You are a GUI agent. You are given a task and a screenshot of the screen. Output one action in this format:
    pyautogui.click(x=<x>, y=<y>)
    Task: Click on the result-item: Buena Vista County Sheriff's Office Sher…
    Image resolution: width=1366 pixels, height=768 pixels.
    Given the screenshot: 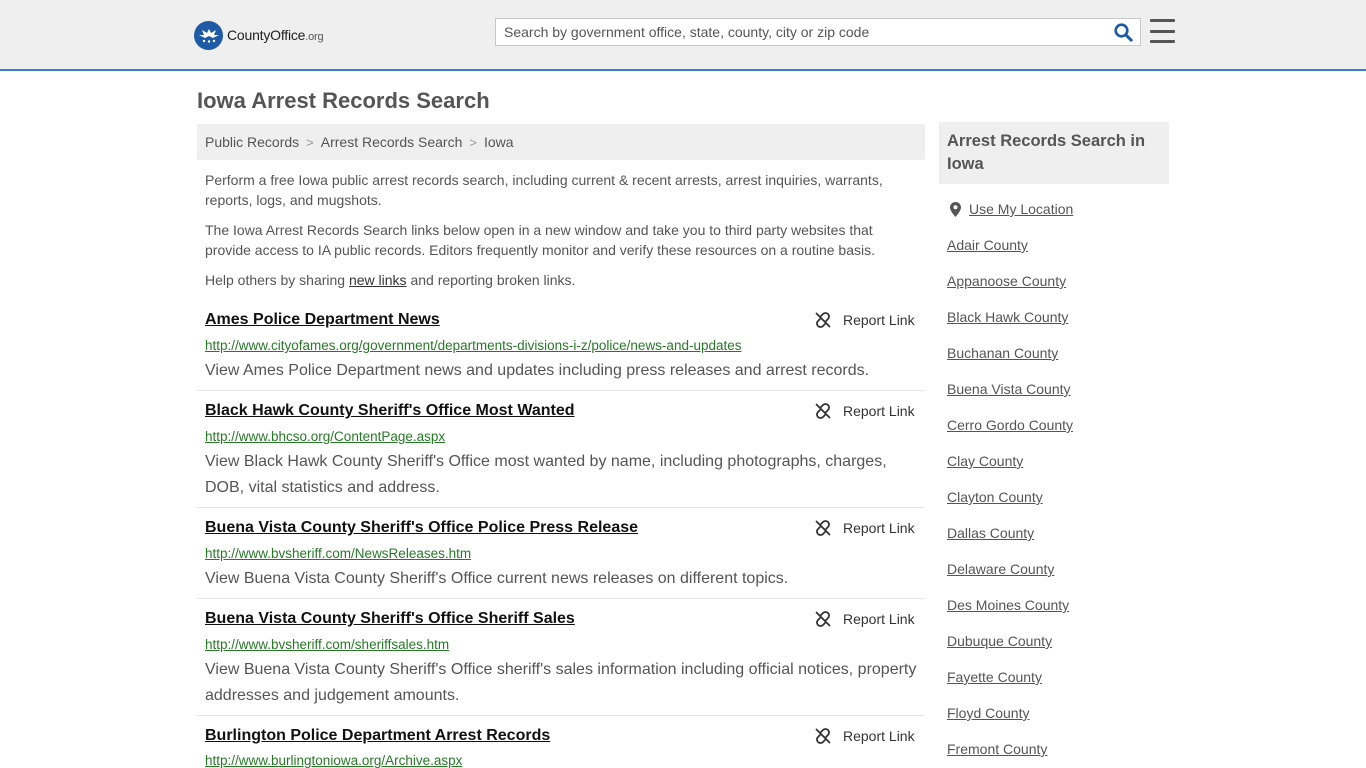 What is the action you would take?
    pyautogui.click(x=561, y=663)
    